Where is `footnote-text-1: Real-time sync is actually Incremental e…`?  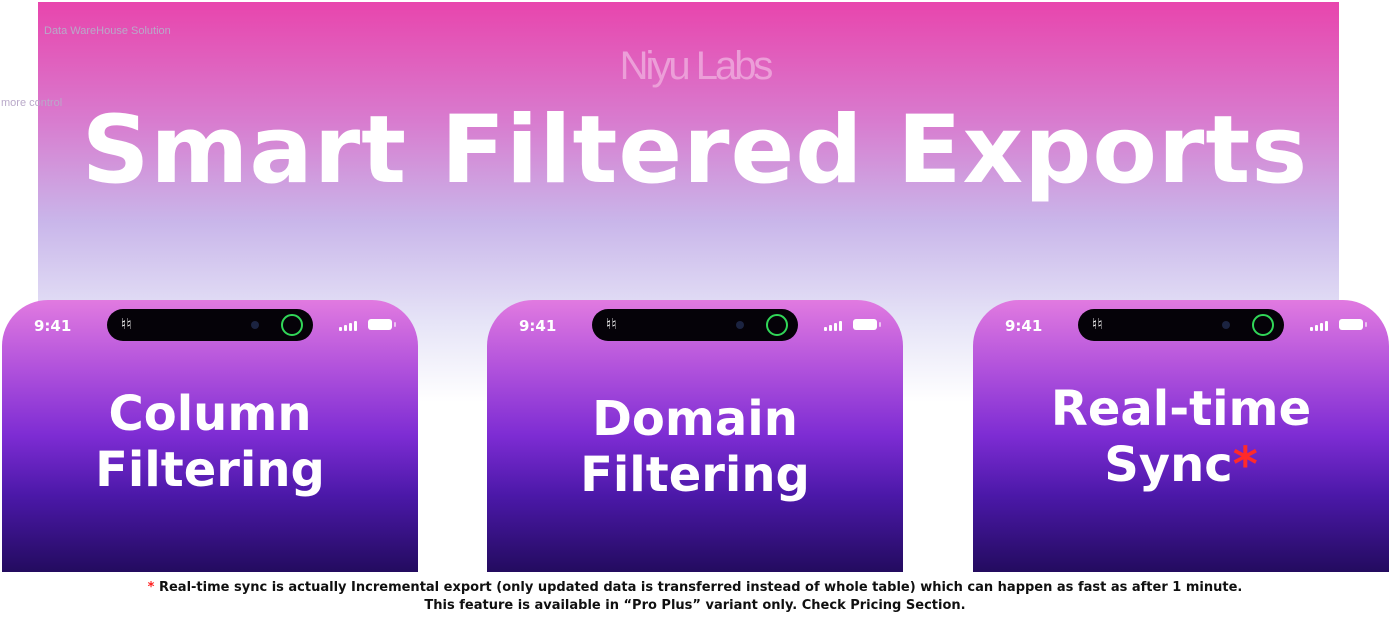
footnote-text-1: Real-time sync is actually Incremental e… is located at coordinates (700, 587).